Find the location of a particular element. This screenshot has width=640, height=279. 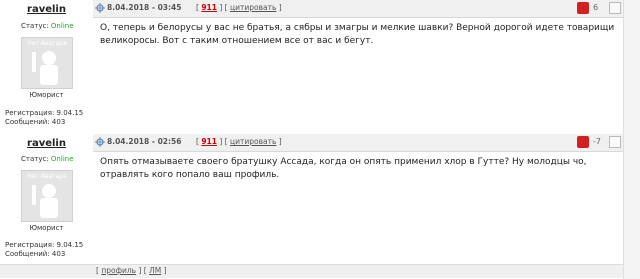

rating-box: -7 is located at coordinates (599, 142).